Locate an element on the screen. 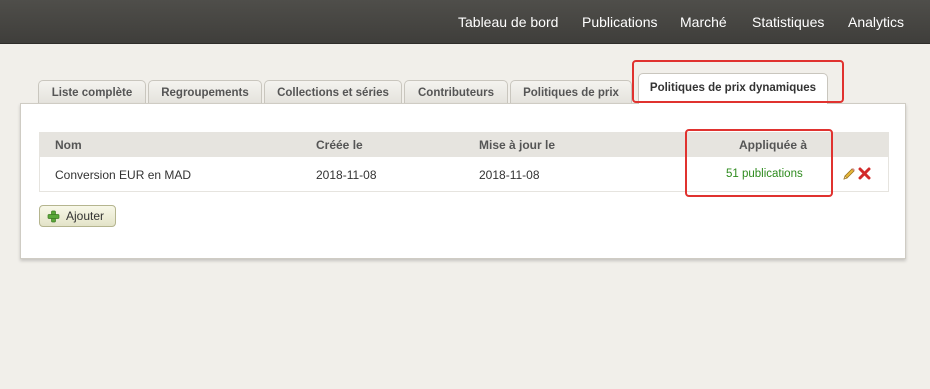 The width and height of the screenshot is (930, 389). tab-politiques-de-prix: Politiques de prix is located at coordinates (571, 92).